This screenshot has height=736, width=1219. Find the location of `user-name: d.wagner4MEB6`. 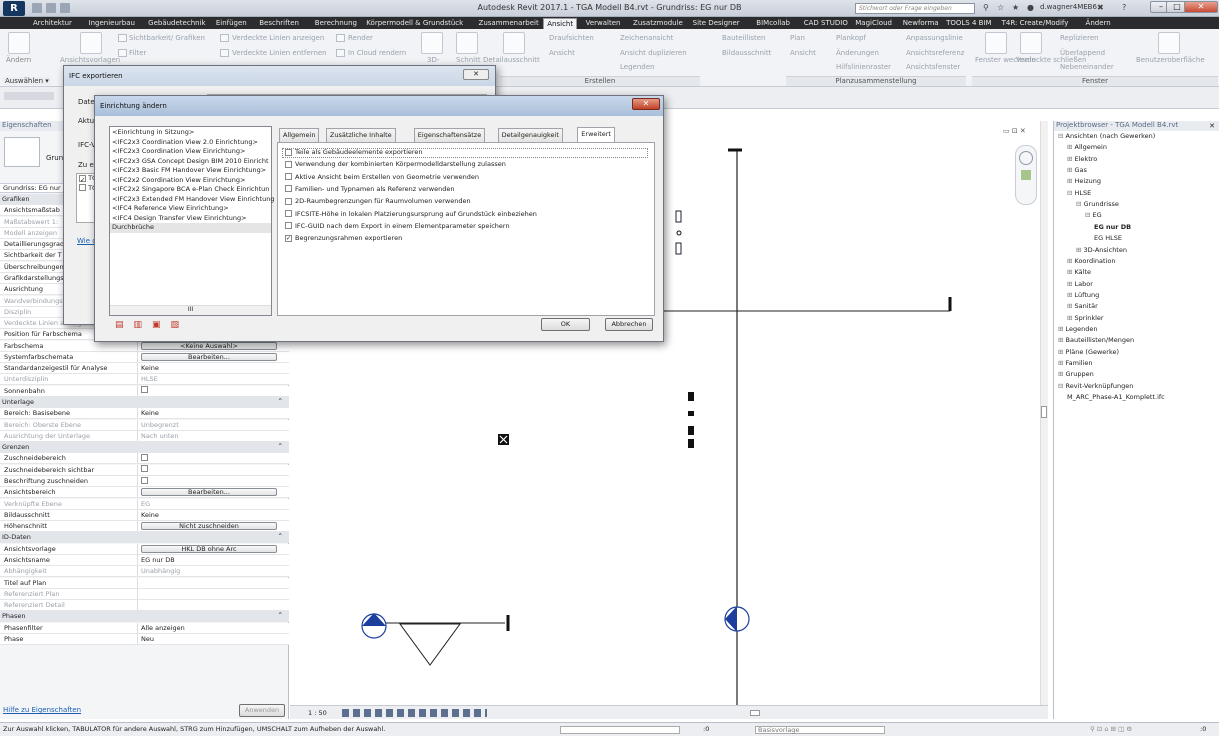

user-name: d.wagner4MEB6 is located at coordinates (1068, 7).